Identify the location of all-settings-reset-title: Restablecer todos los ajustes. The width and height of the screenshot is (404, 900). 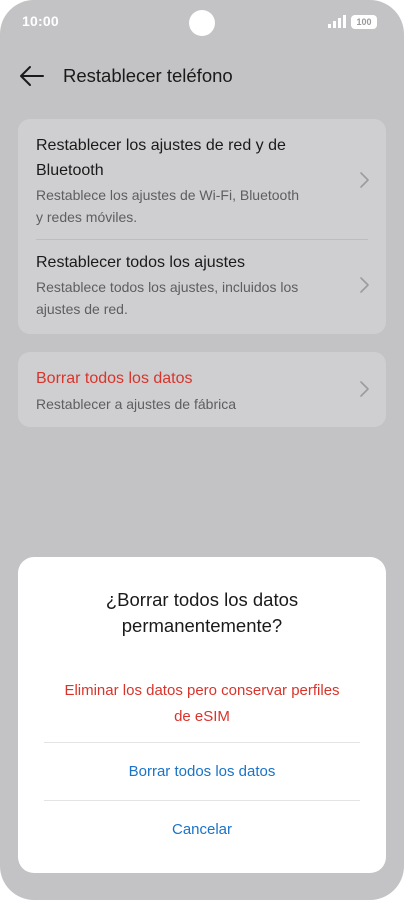
(140, 262).